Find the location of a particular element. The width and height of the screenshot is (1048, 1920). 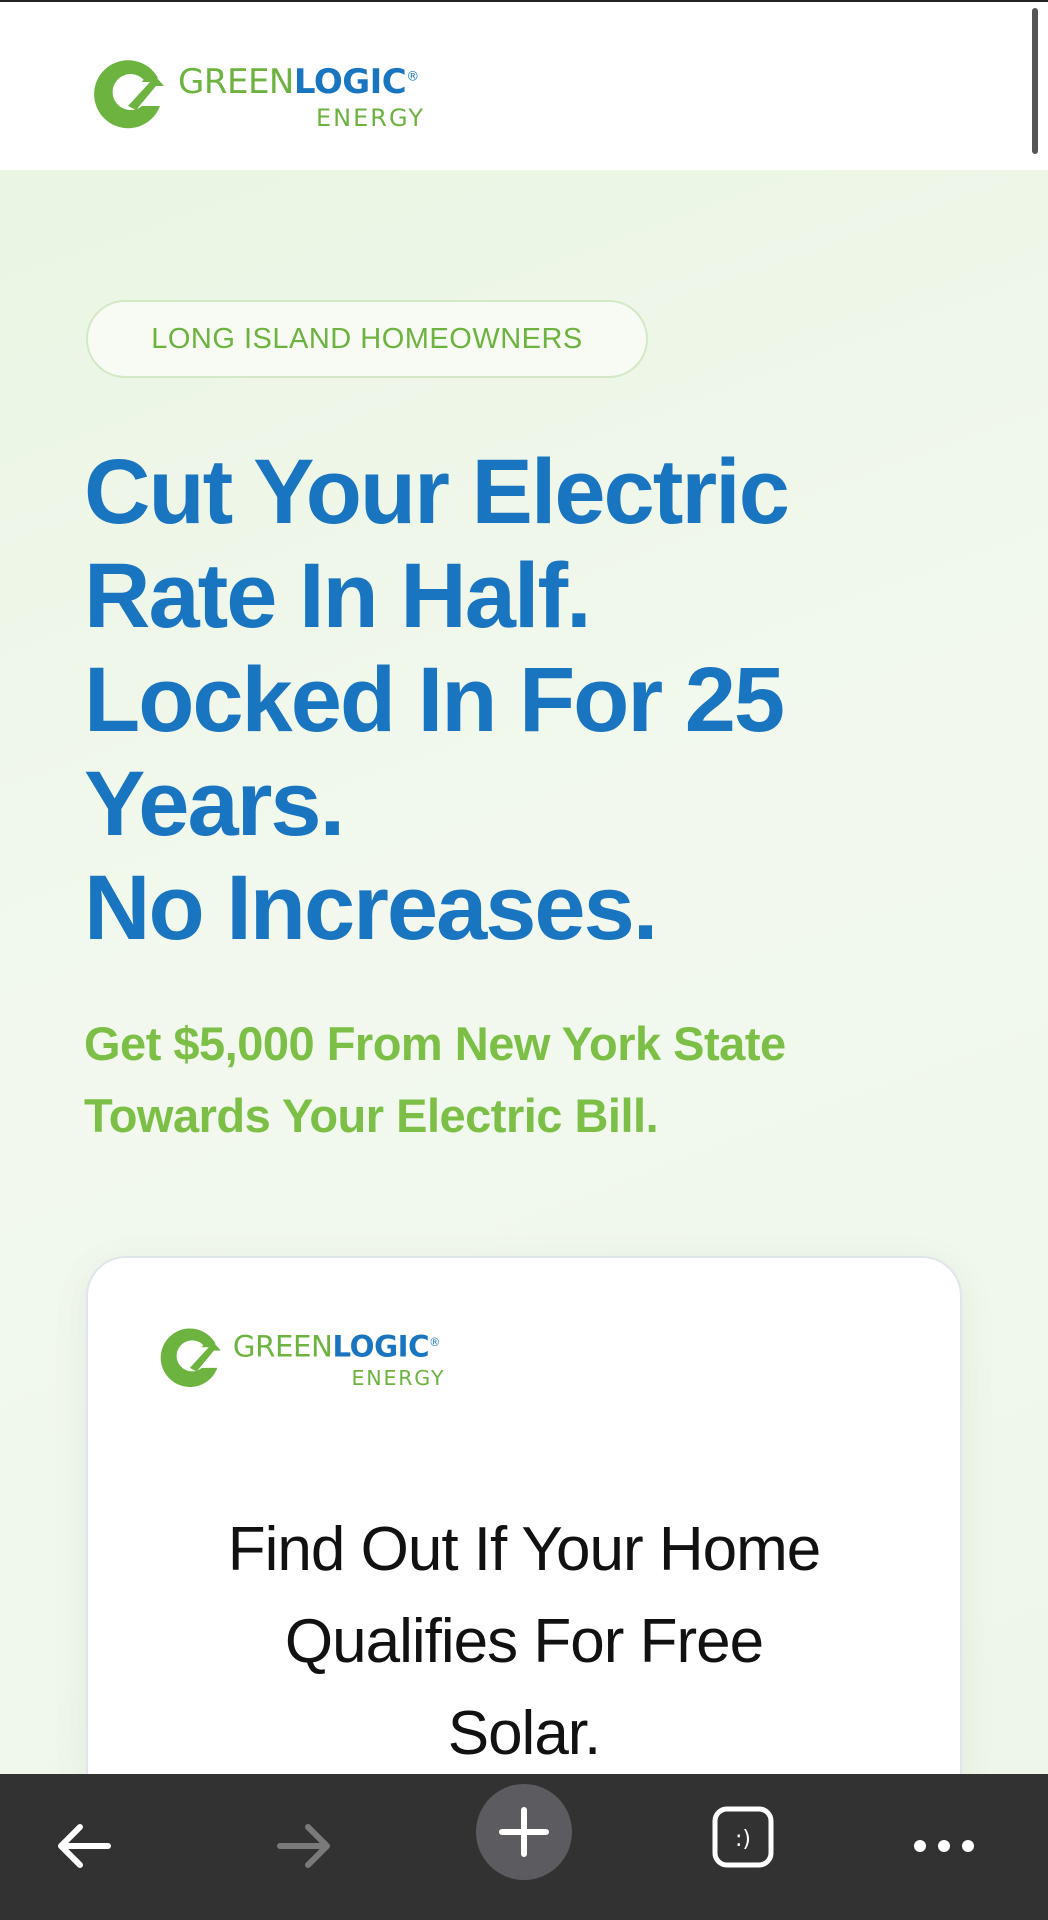

scrollbar is located at coordinates (1035, 81).